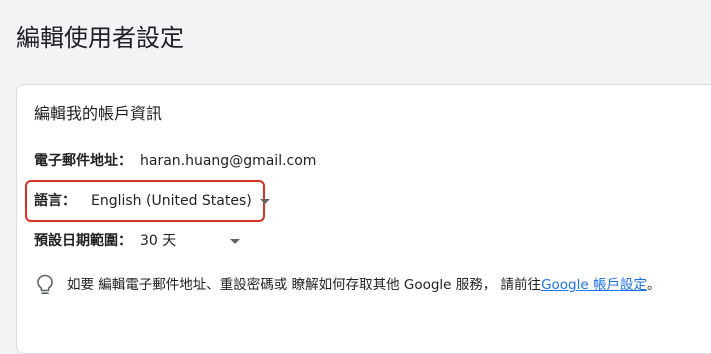  I want to click on date-range-row: 預設日期範圍： 30 天, so click(137, 241).